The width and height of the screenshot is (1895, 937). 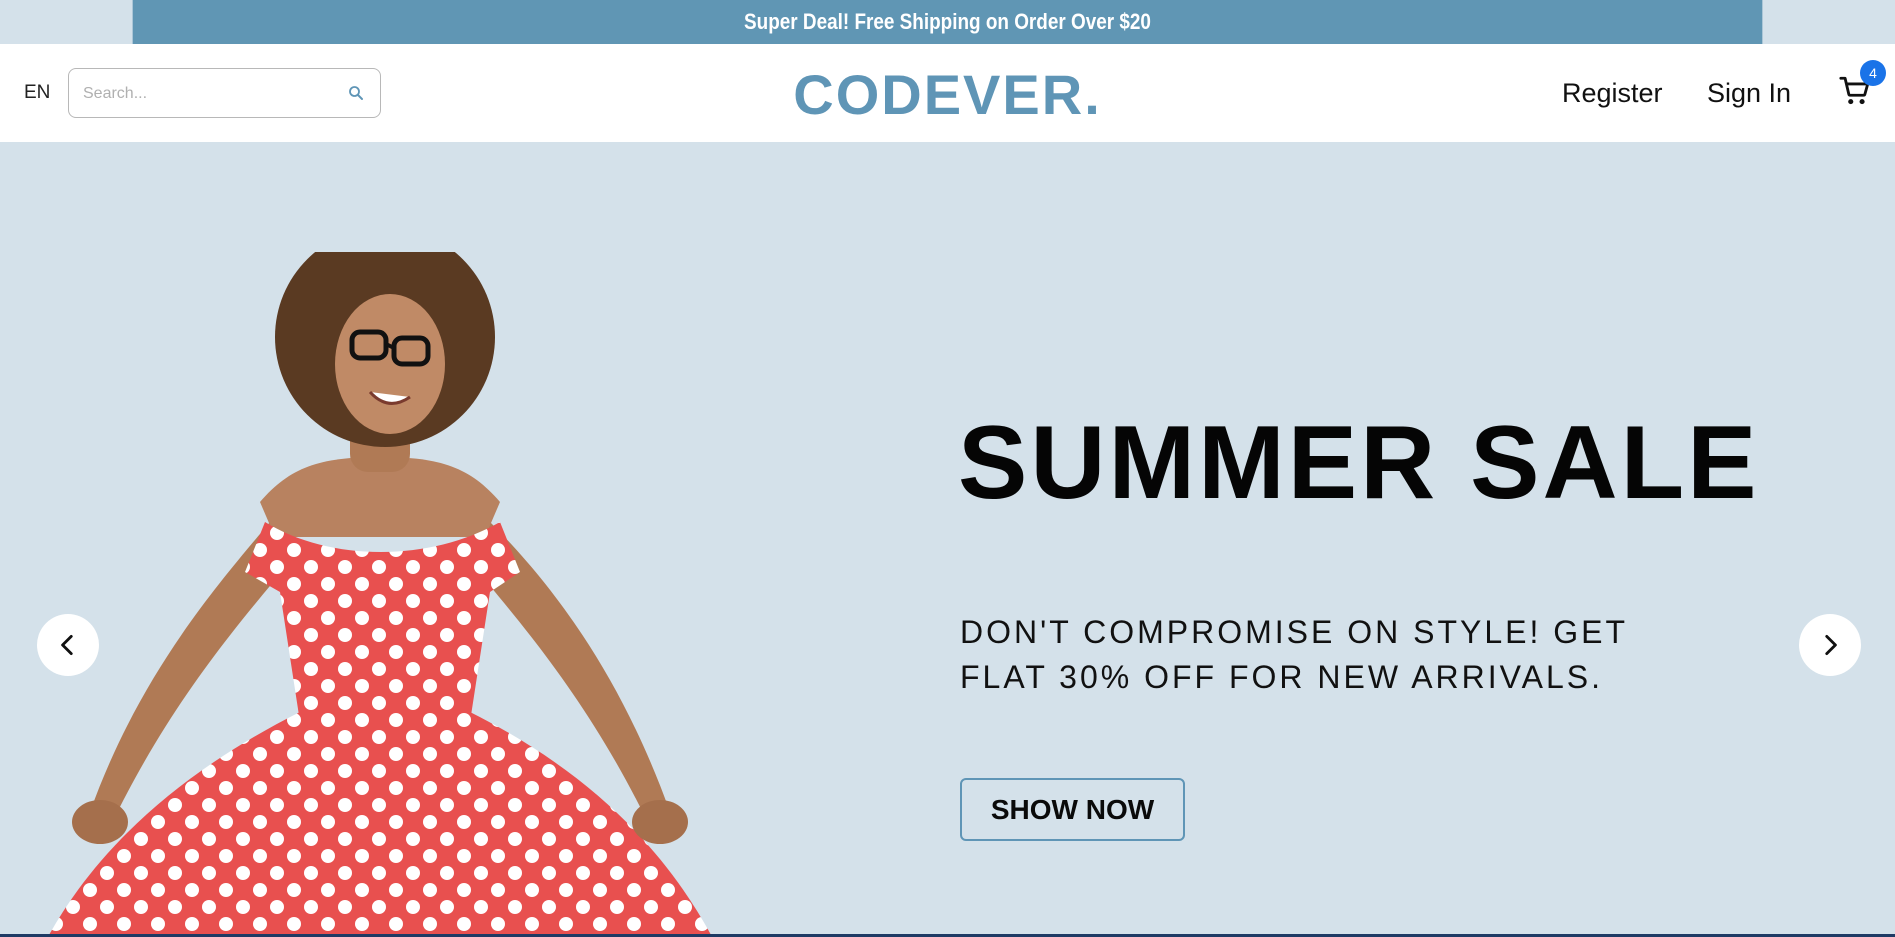 I want to click on register-link: Register, so click(x=1612, y=93).